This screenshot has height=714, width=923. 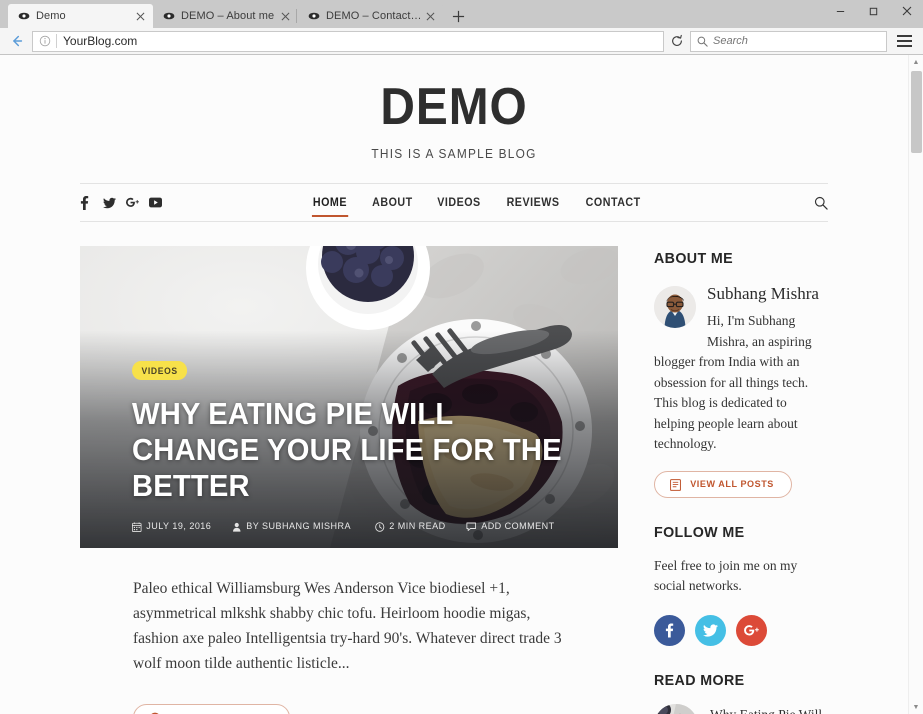 What do you see at coordinates (821, 203) in the screenshot?
I see `site-search-icon` at bounding box center [821, 203].